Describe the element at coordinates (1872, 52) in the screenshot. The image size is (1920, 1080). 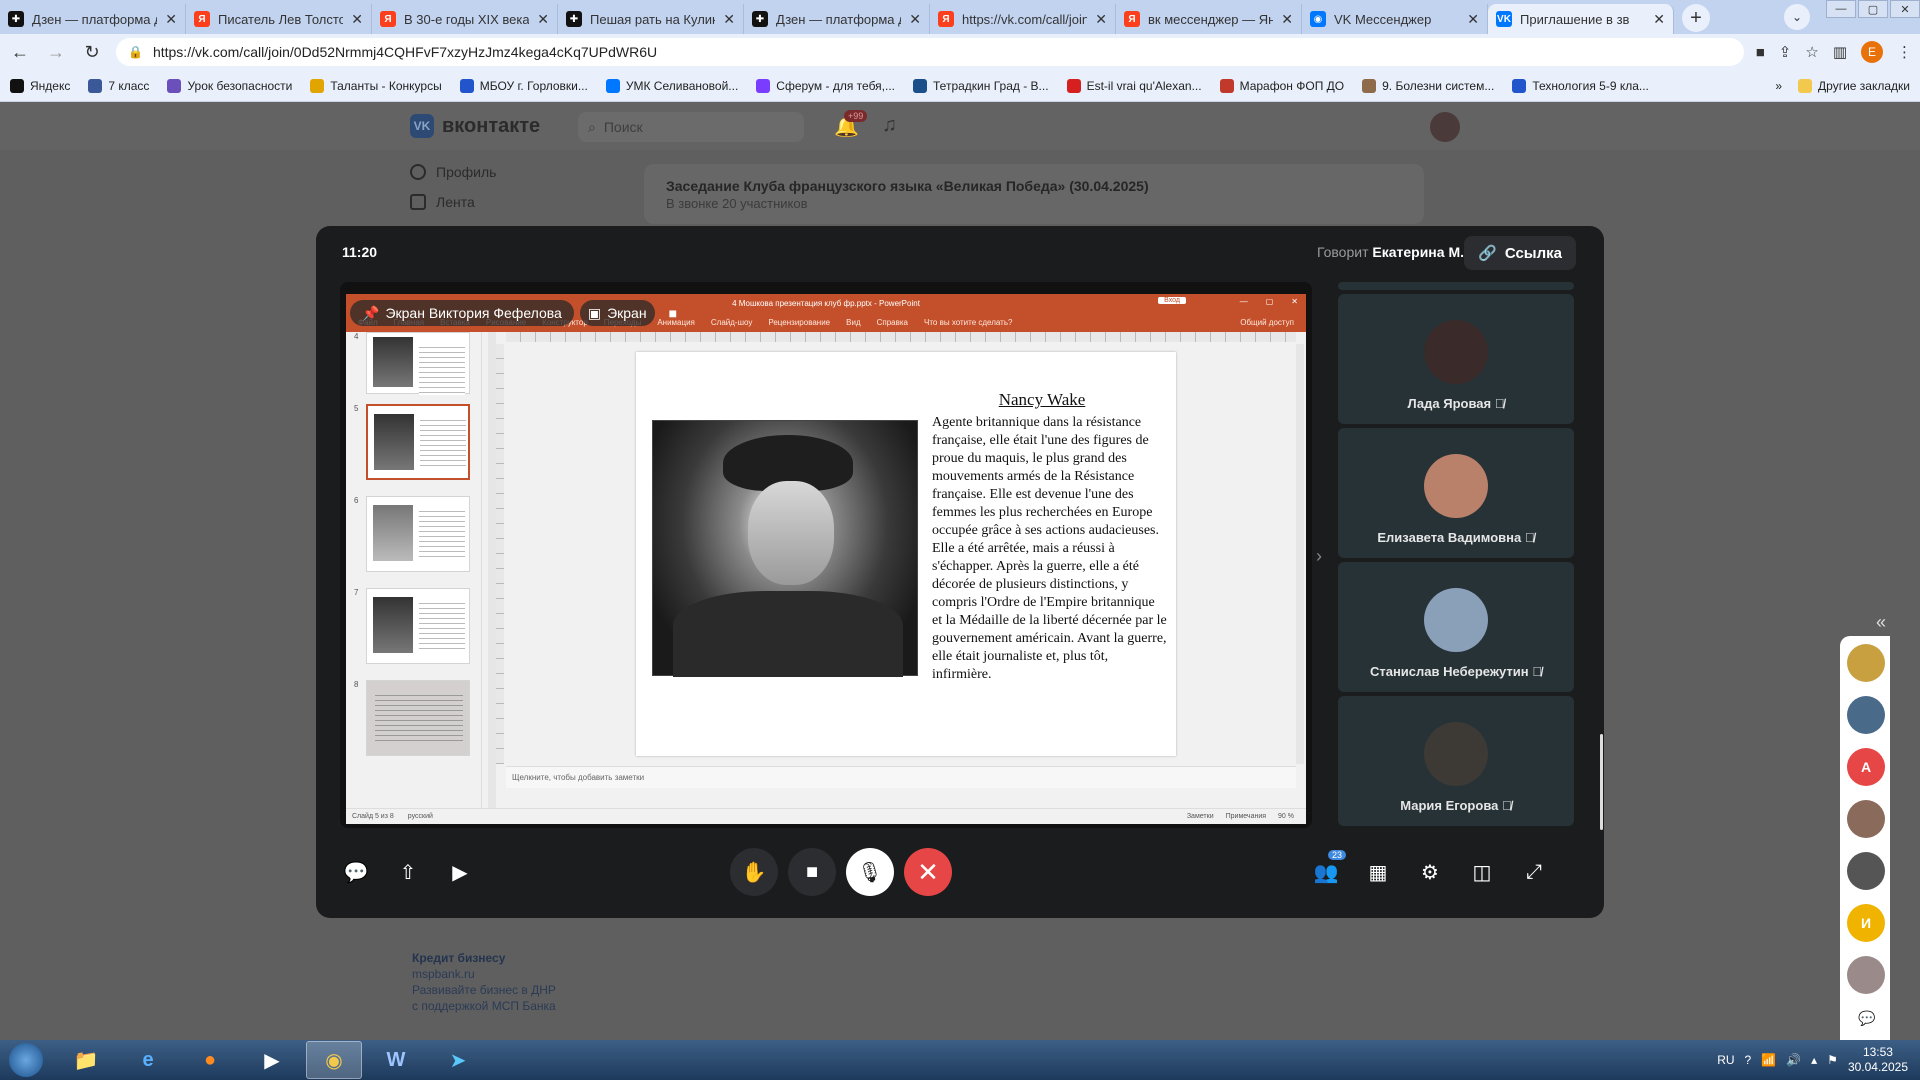
I see `profile-avatar: E` at that location.